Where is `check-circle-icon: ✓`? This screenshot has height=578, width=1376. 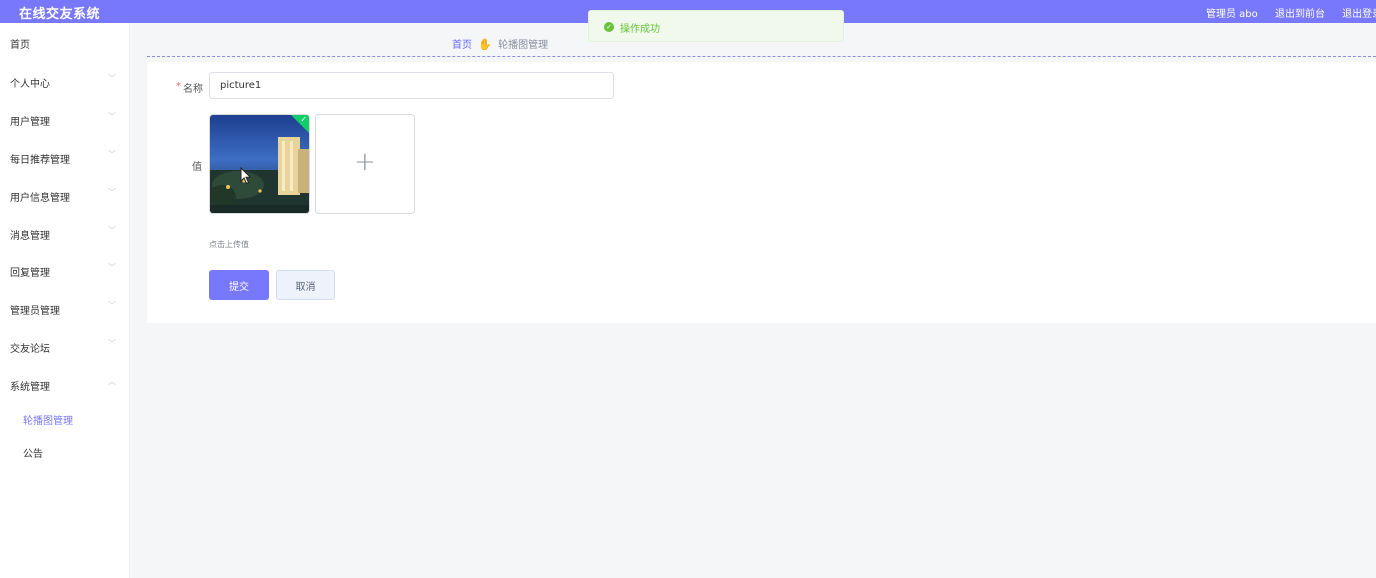 check-circle-icon: ✓ is located at coordinates (609, 27).